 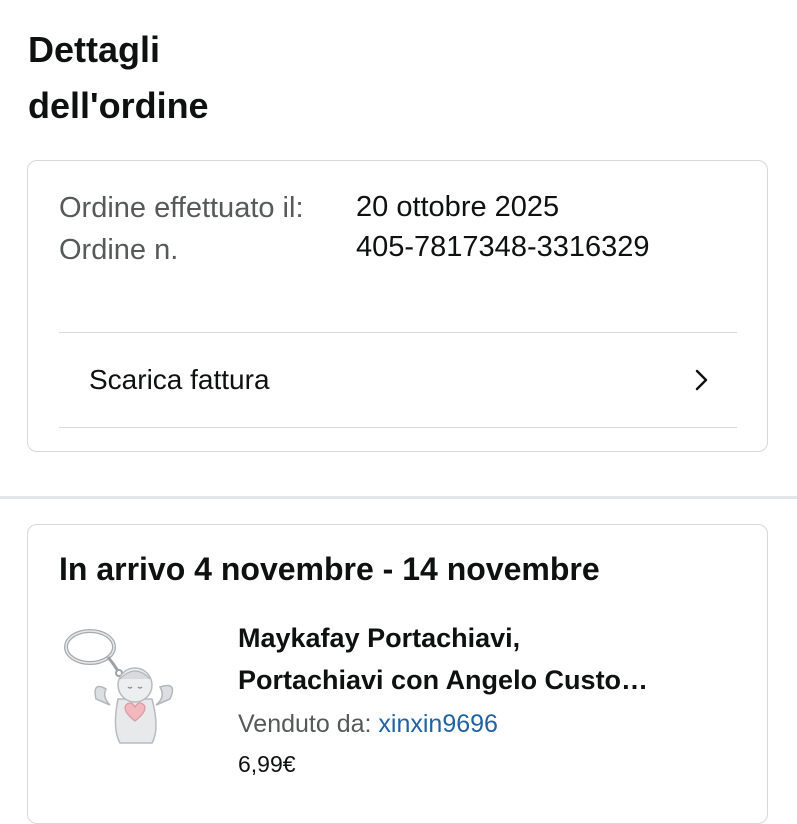 I want to click on order-labels: Ordine effettuato il: Ordine n., so click(x=194, y=229).